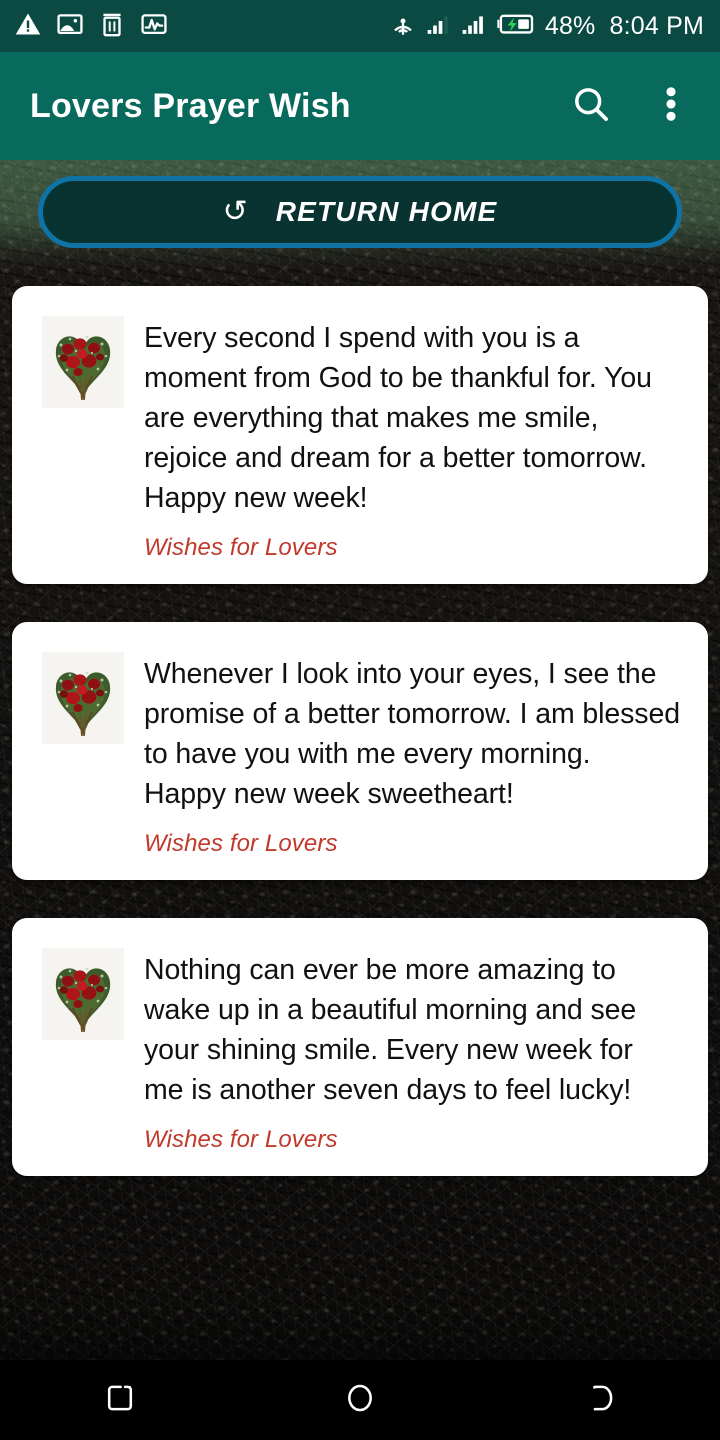  I want to click on battery-charging-icon, so click(516, 26).